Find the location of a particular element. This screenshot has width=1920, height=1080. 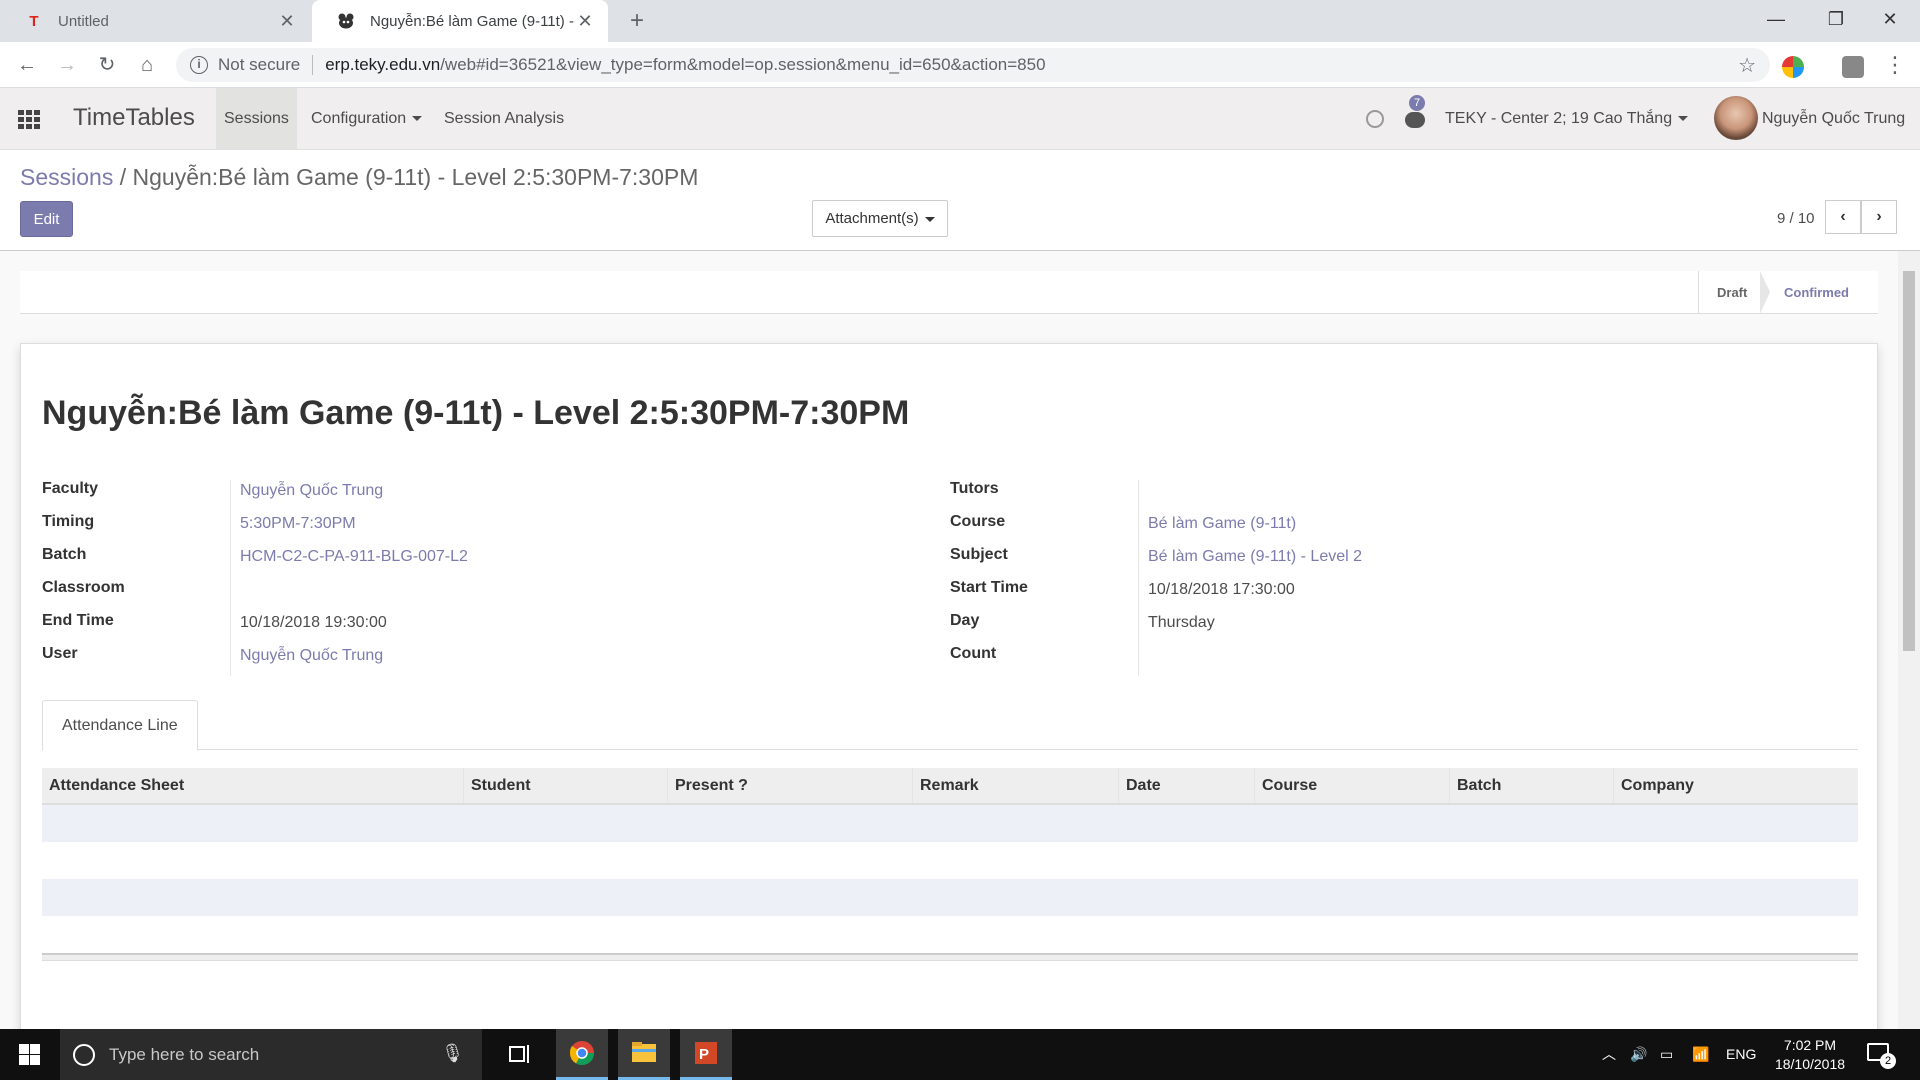

tab-title: Untitled is located at coordinates (83, 21).